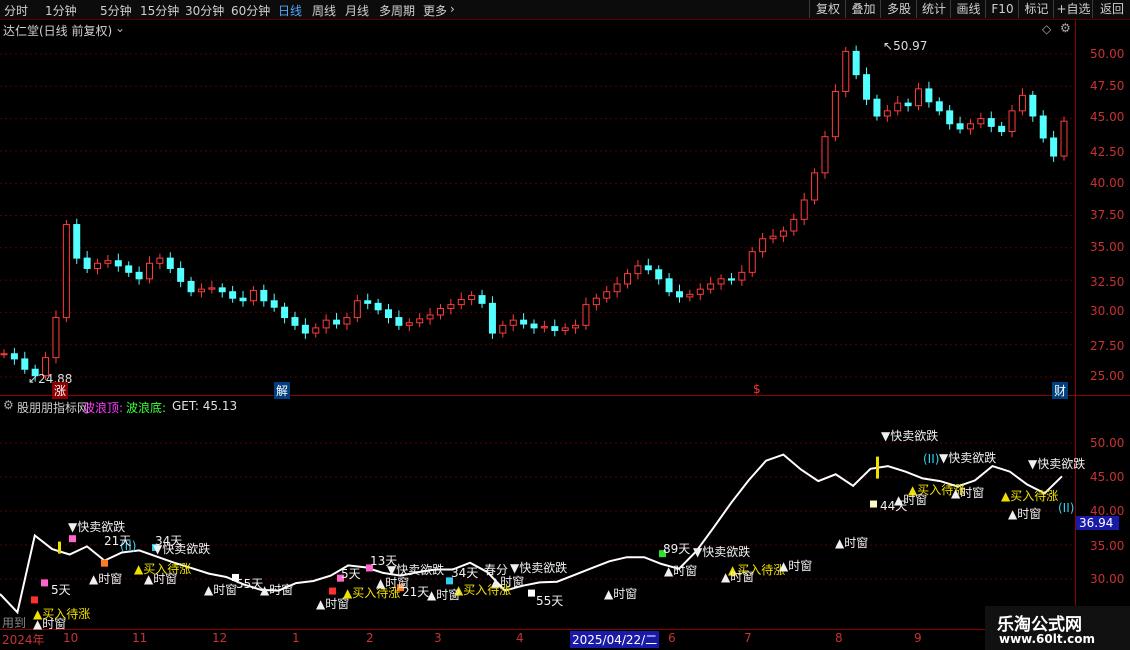 This screenshot has width=1130, height=650. What do you see at coordinates (220, 638) in the screenshot?
I see `x-axis-label: 12` at bounding box center [220, 638].